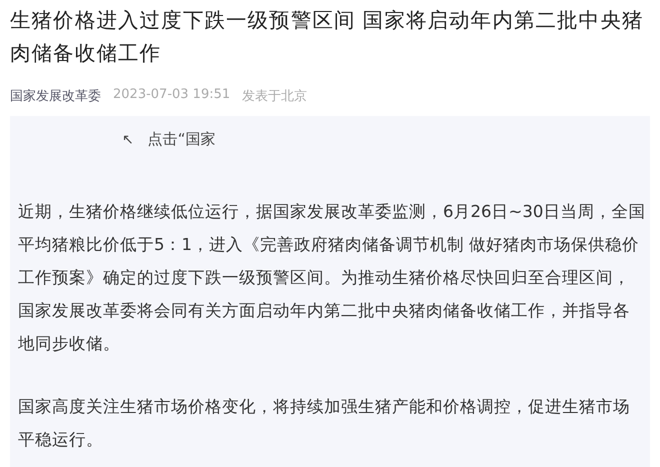 This screenshot has height=467, width=660. I want to click on publish-location: 发表于北京, so click(275, 96).